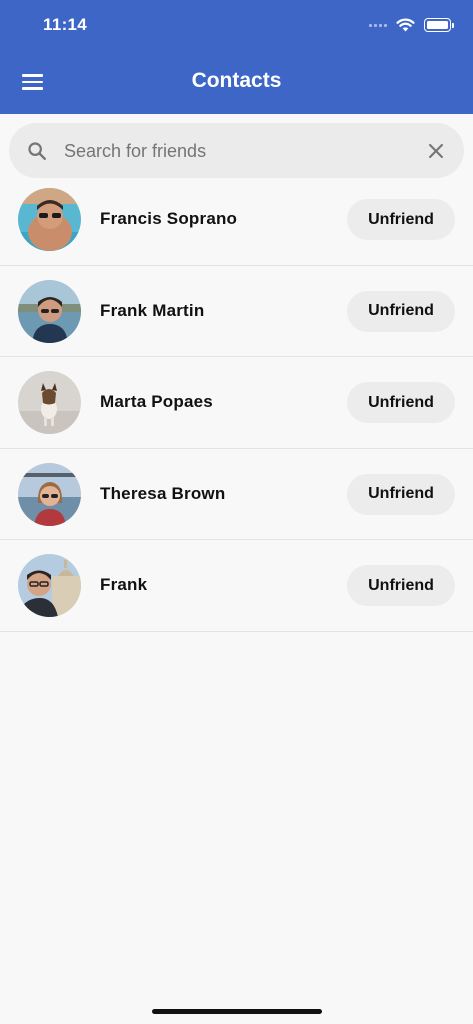  Describe the element at coordinates (124, 584) in the screenshot. I see `contact-name: Frank` at that location.